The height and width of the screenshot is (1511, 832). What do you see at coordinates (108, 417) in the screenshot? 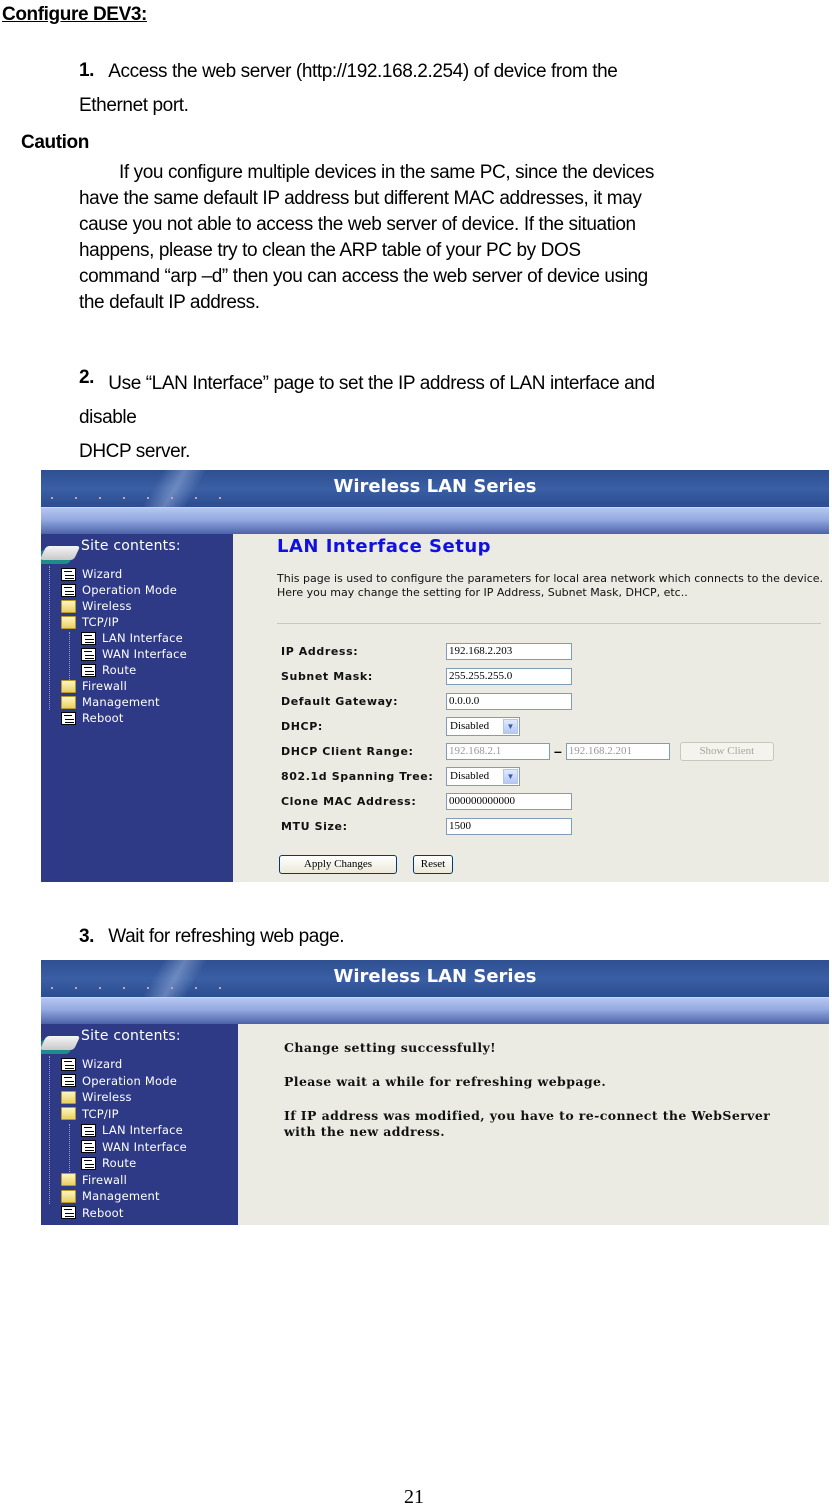
I see `step-2-line-2: disable` at bounding box center [108, 417].